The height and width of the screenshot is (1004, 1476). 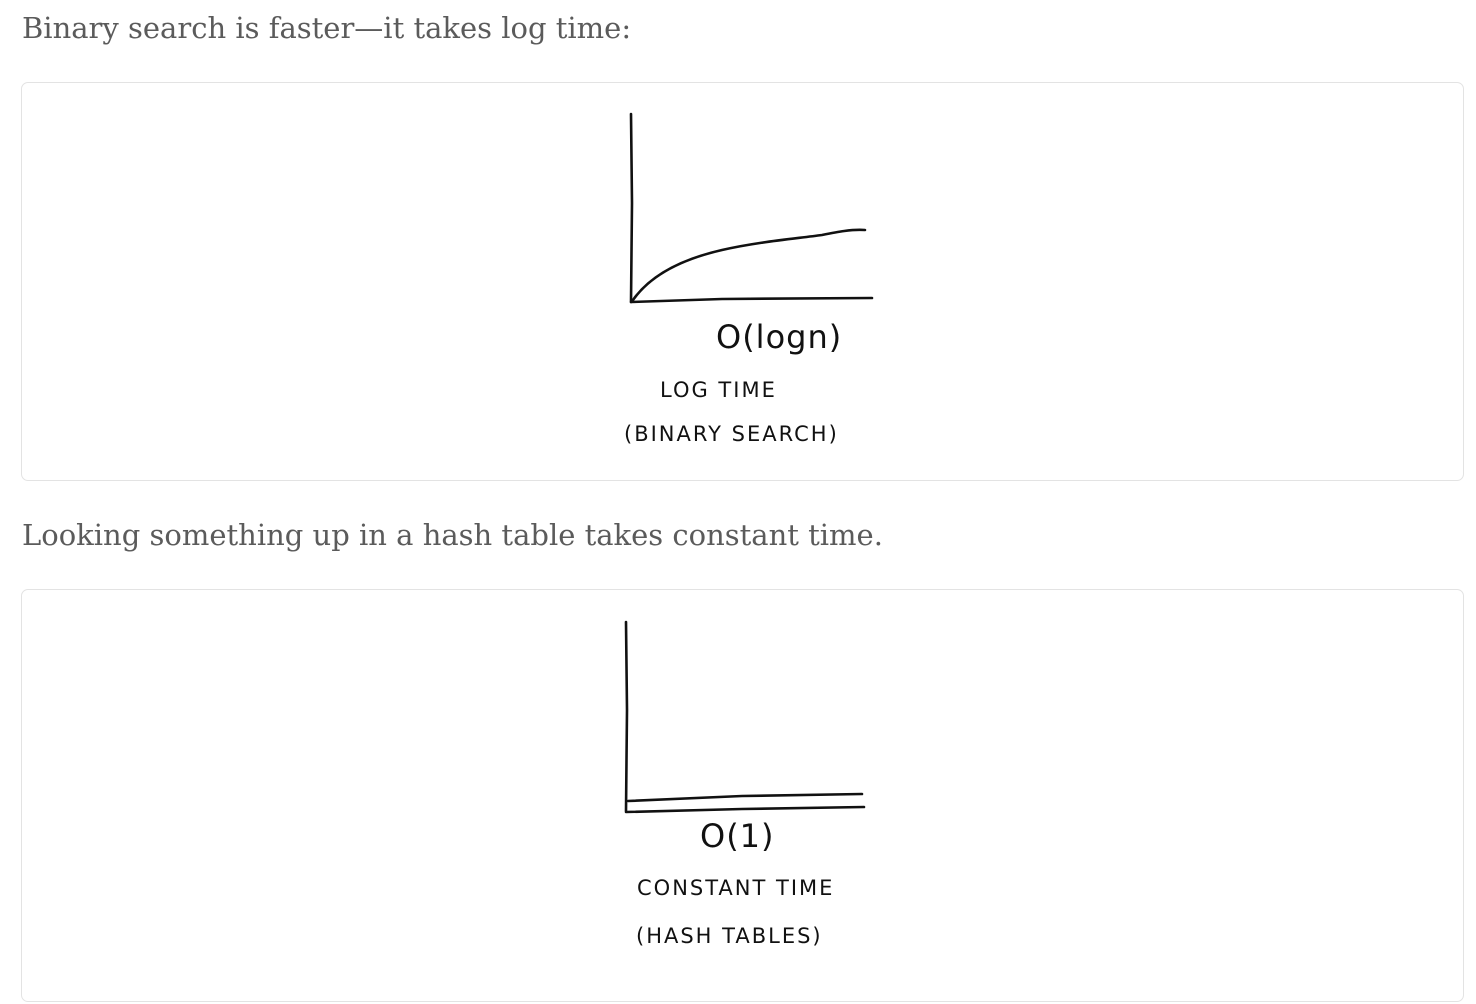 What do you see at coordinates (745, 809) in the screenshot?
I see `constant-time-x-axis` at bounding box center [745, 809].